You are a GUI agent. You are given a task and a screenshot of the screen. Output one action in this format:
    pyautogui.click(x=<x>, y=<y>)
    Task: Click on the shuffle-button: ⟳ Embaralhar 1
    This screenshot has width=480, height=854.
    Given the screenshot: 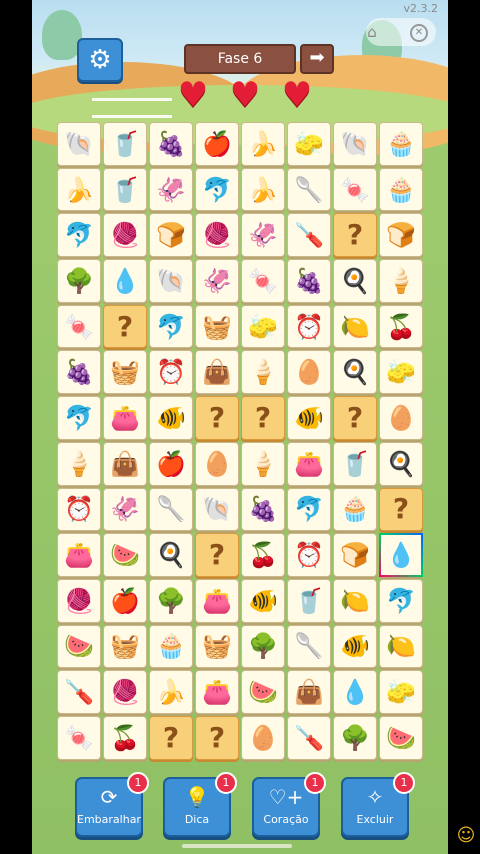 What is the action you would take?
    pyautogui.click(x=112, y=804)
    